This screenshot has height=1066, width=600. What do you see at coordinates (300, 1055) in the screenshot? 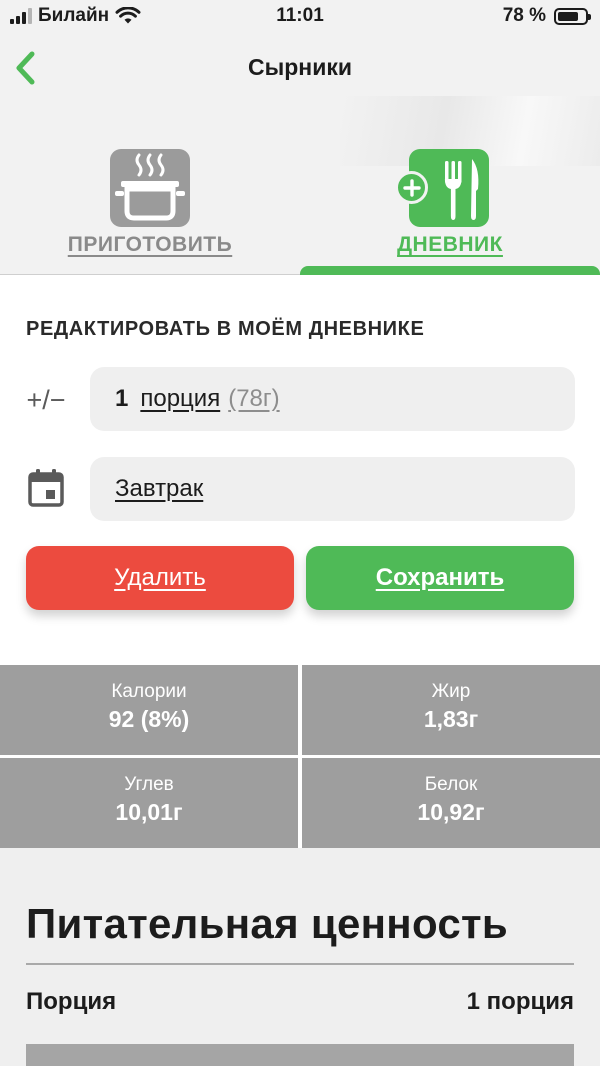
I see `nutrition-table-header` at bounding box center [300, 1055].